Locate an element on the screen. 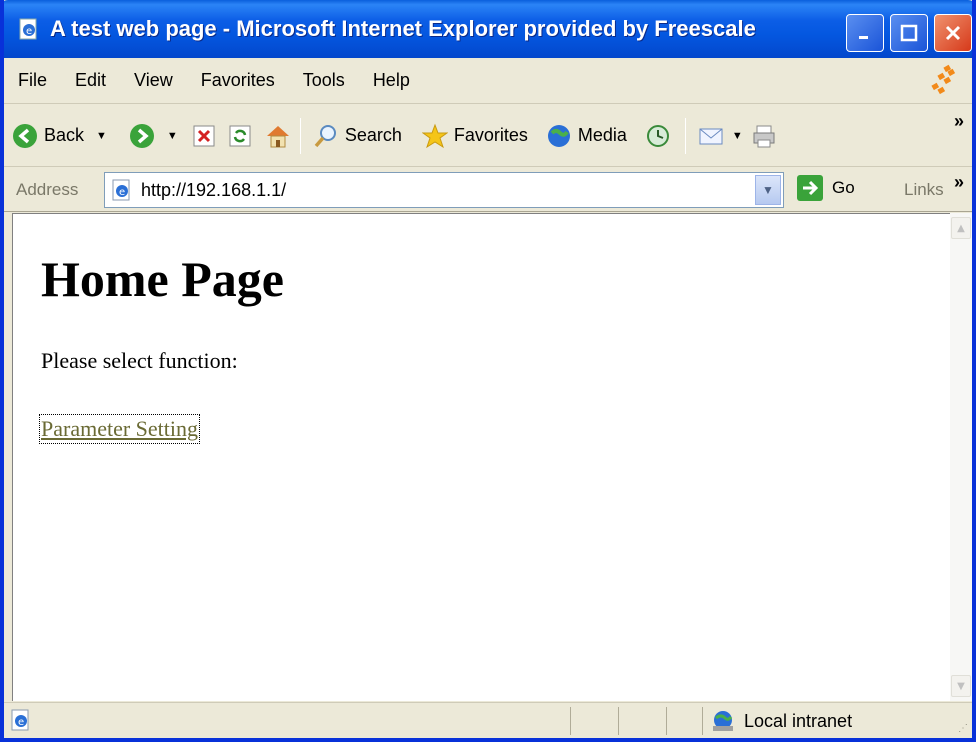 The image size is (976, 742). back-button: Back ▼ is located at coordinates (59, 136).